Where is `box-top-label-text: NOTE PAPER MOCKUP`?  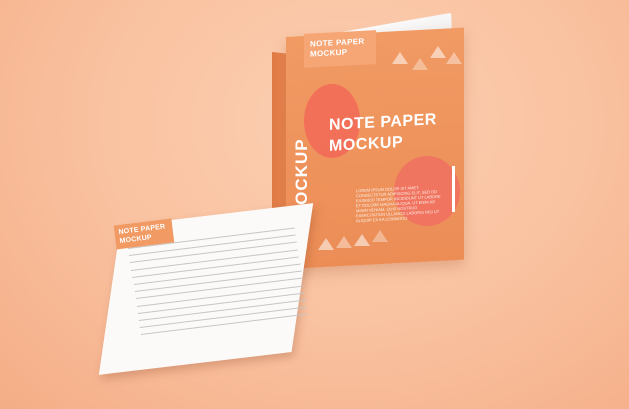
box-top-label-text: NOTE PAPER MOCKUP is located at coordinates (337, 48).